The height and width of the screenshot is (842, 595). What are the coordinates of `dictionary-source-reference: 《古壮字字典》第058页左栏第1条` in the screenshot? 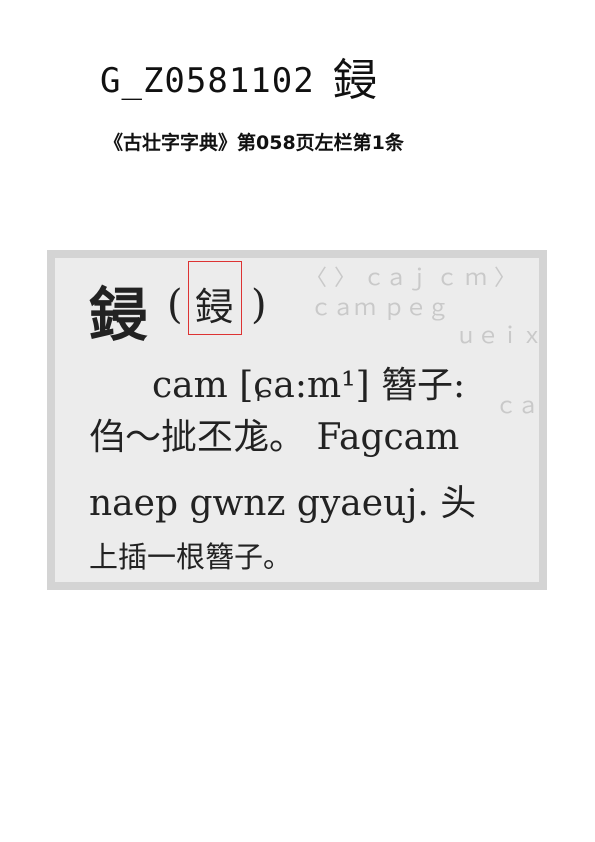 It's located at (254, 143).